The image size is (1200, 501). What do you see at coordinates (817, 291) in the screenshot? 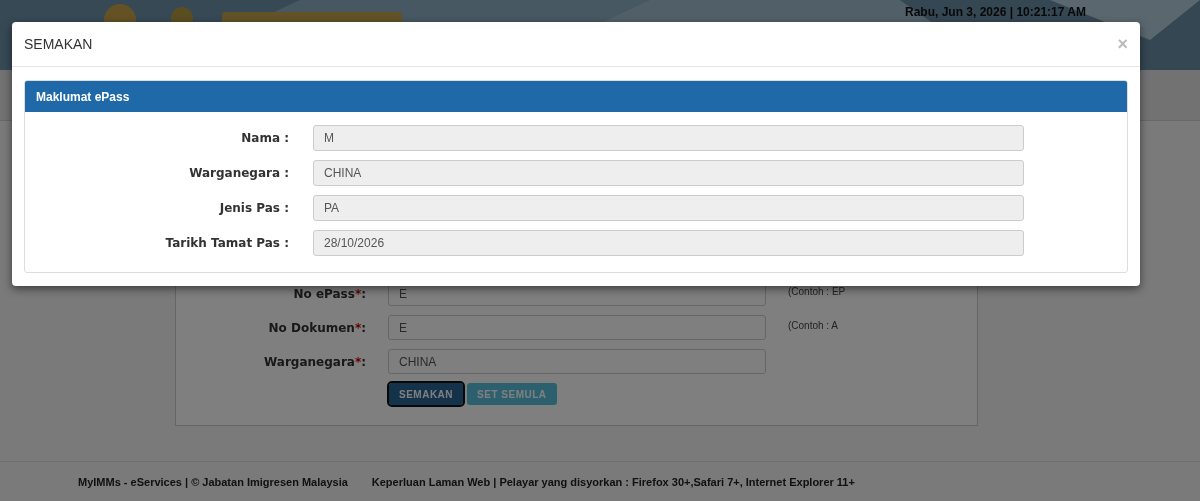
I see `example-hint: (Contoh : EP` at bounding box center [817, 291].